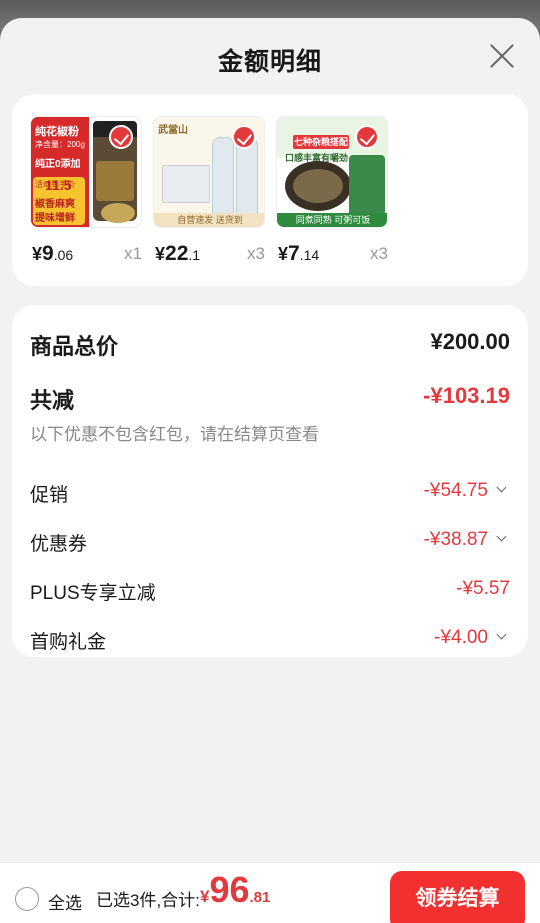 This screenshot has height=923, width=540. What do you see at coordinates (260, 897) in the screenshot?
I see `total-decimal: .81` at bounding box center [260, 897].